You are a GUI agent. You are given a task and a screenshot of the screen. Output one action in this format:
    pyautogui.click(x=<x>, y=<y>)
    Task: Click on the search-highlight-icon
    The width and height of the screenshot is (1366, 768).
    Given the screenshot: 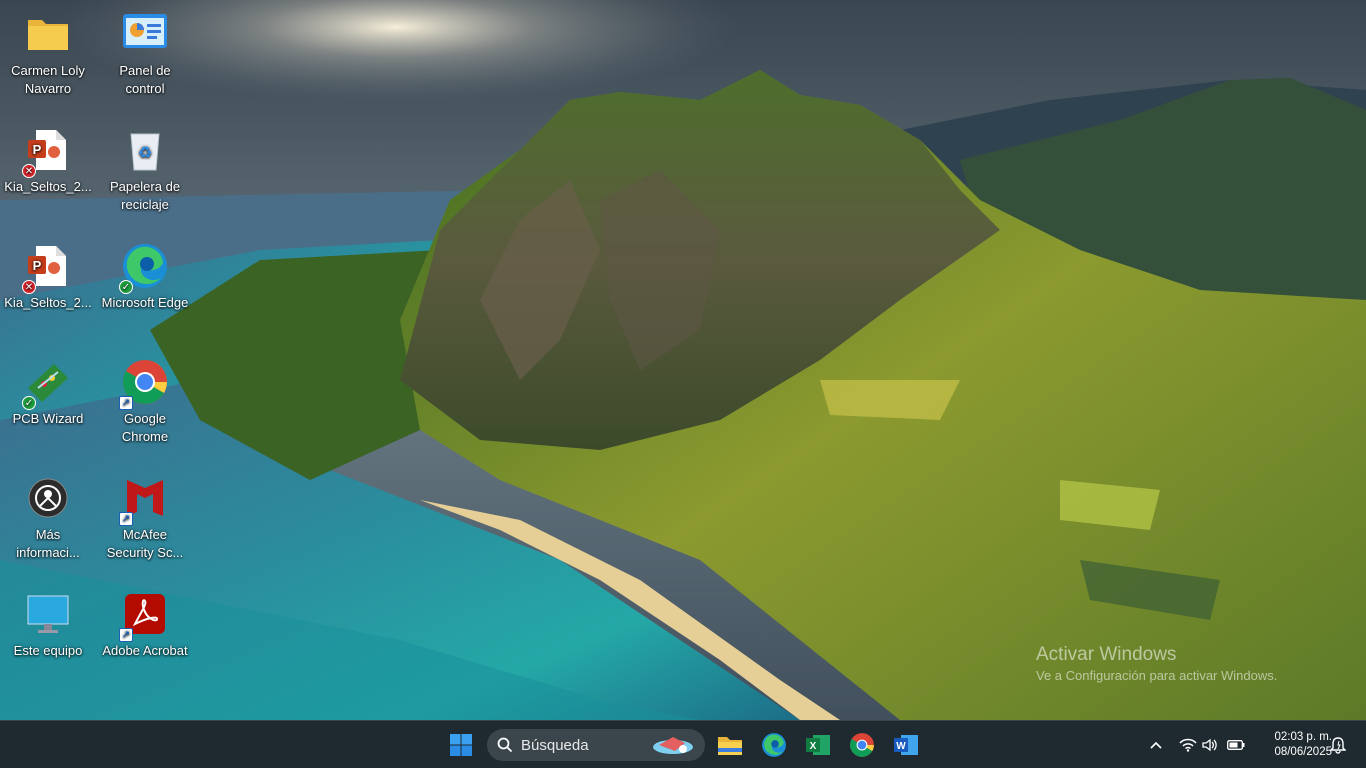 What is the action you would take?
    pyautogui.click(x=673, y=745)
    